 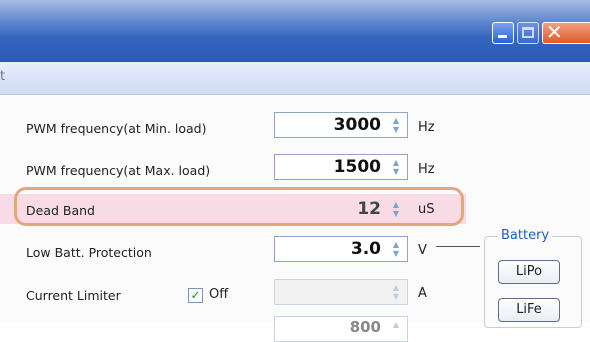 I want to click on pwm-min-label: PWM frequency(at Min. load), so click(x=116, y=128).